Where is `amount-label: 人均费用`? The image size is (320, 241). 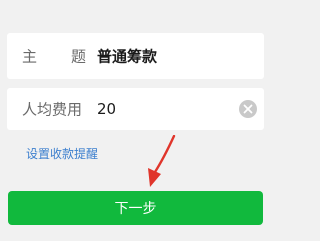
amount-label: 人均费用 is located at coordinates (52, 109).